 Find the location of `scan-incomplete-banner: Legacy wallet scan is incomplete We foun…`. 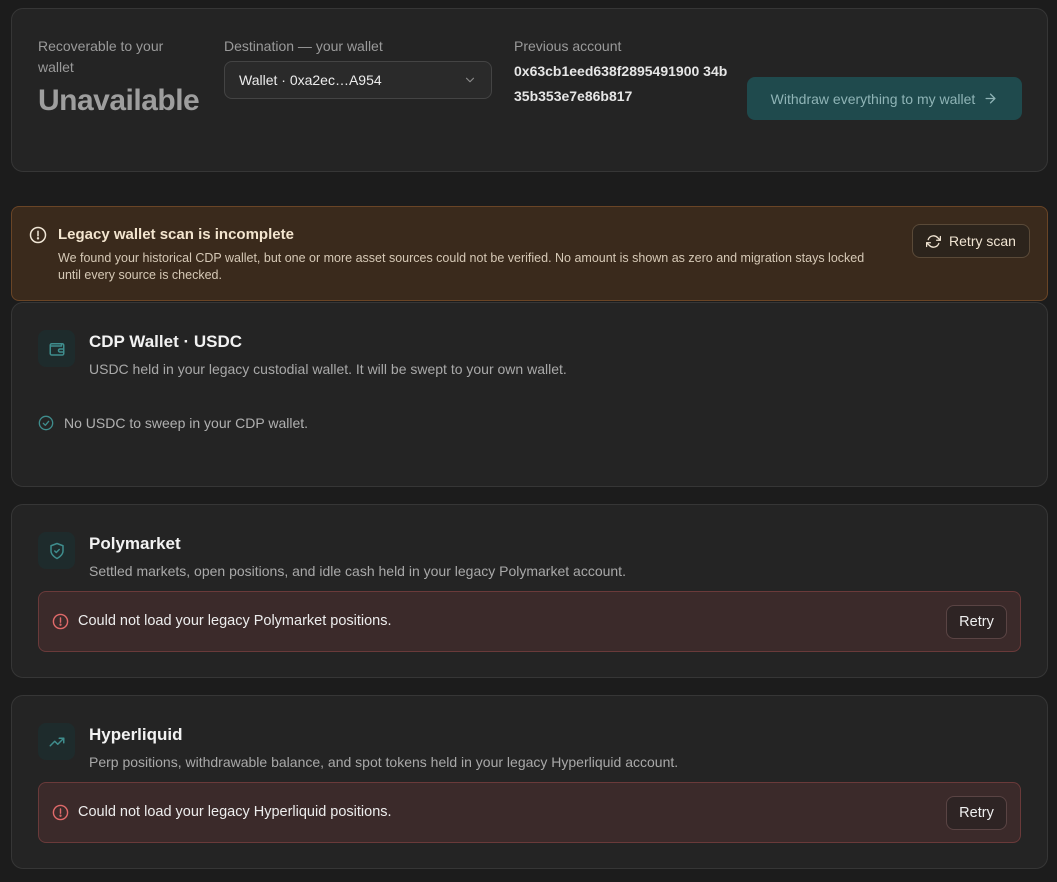

scan-incomplete-banner: Legacy wallet scan is incomplete We foun… is located at coordinates (529, 253).